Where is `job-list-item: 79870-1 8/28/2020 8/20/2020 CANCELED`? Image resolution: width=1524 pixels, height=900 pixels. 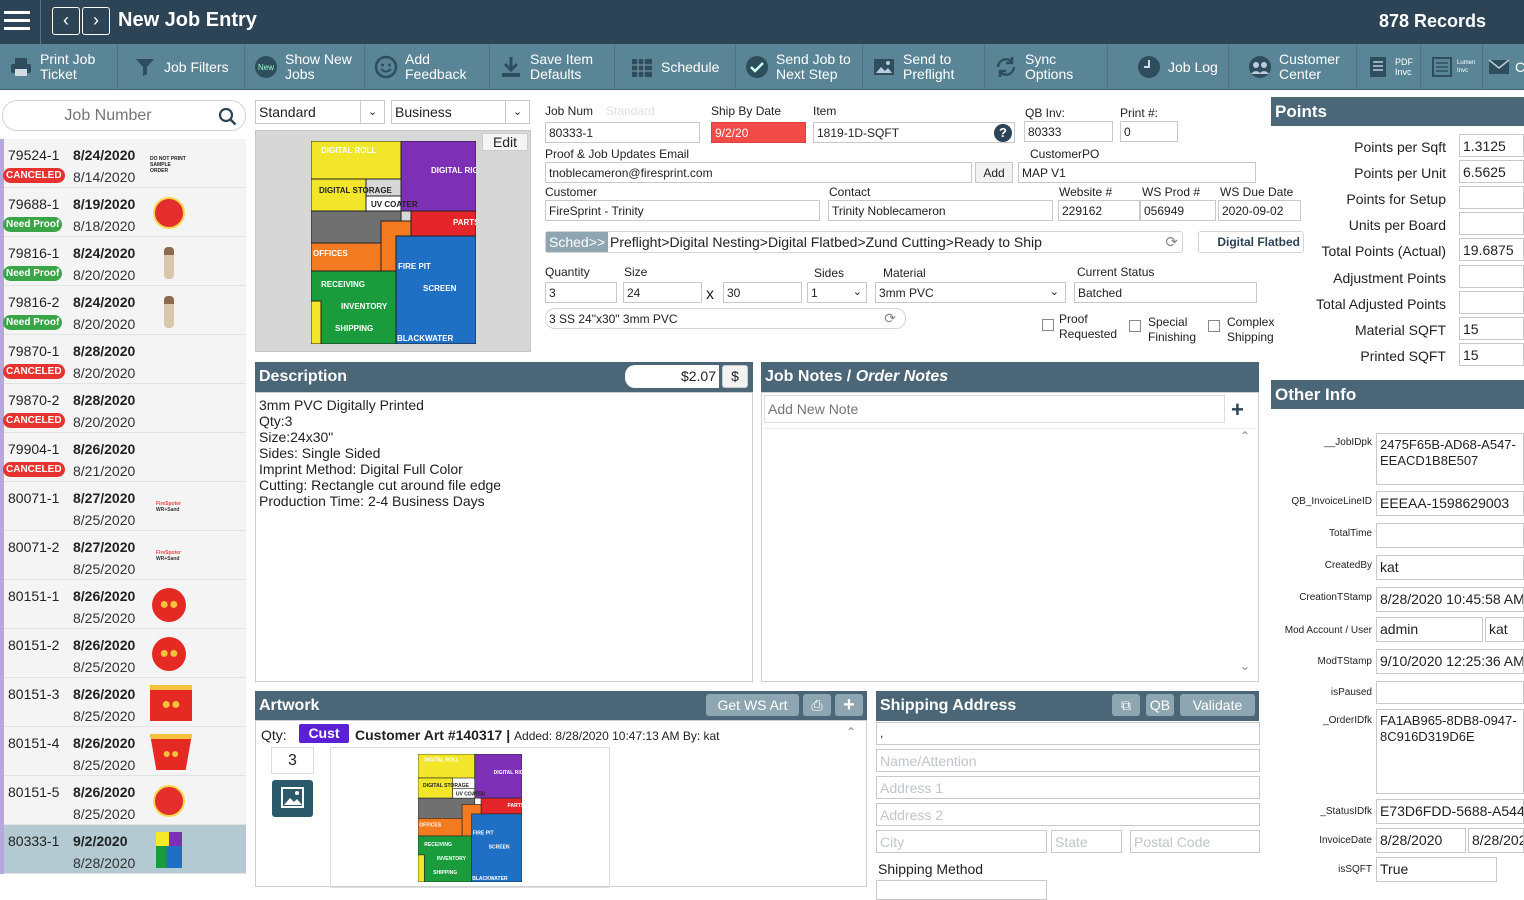
job-list-item: 79870-1 8/28/2020 8/20/2020 CANCELED is located at coordinates (123, 359).